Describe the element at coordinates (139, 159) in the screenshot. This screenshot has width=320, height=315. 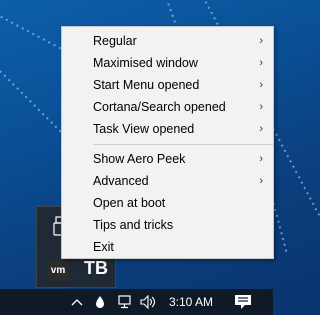
I see `menu-item-label: Show Aero Peek` at that location.